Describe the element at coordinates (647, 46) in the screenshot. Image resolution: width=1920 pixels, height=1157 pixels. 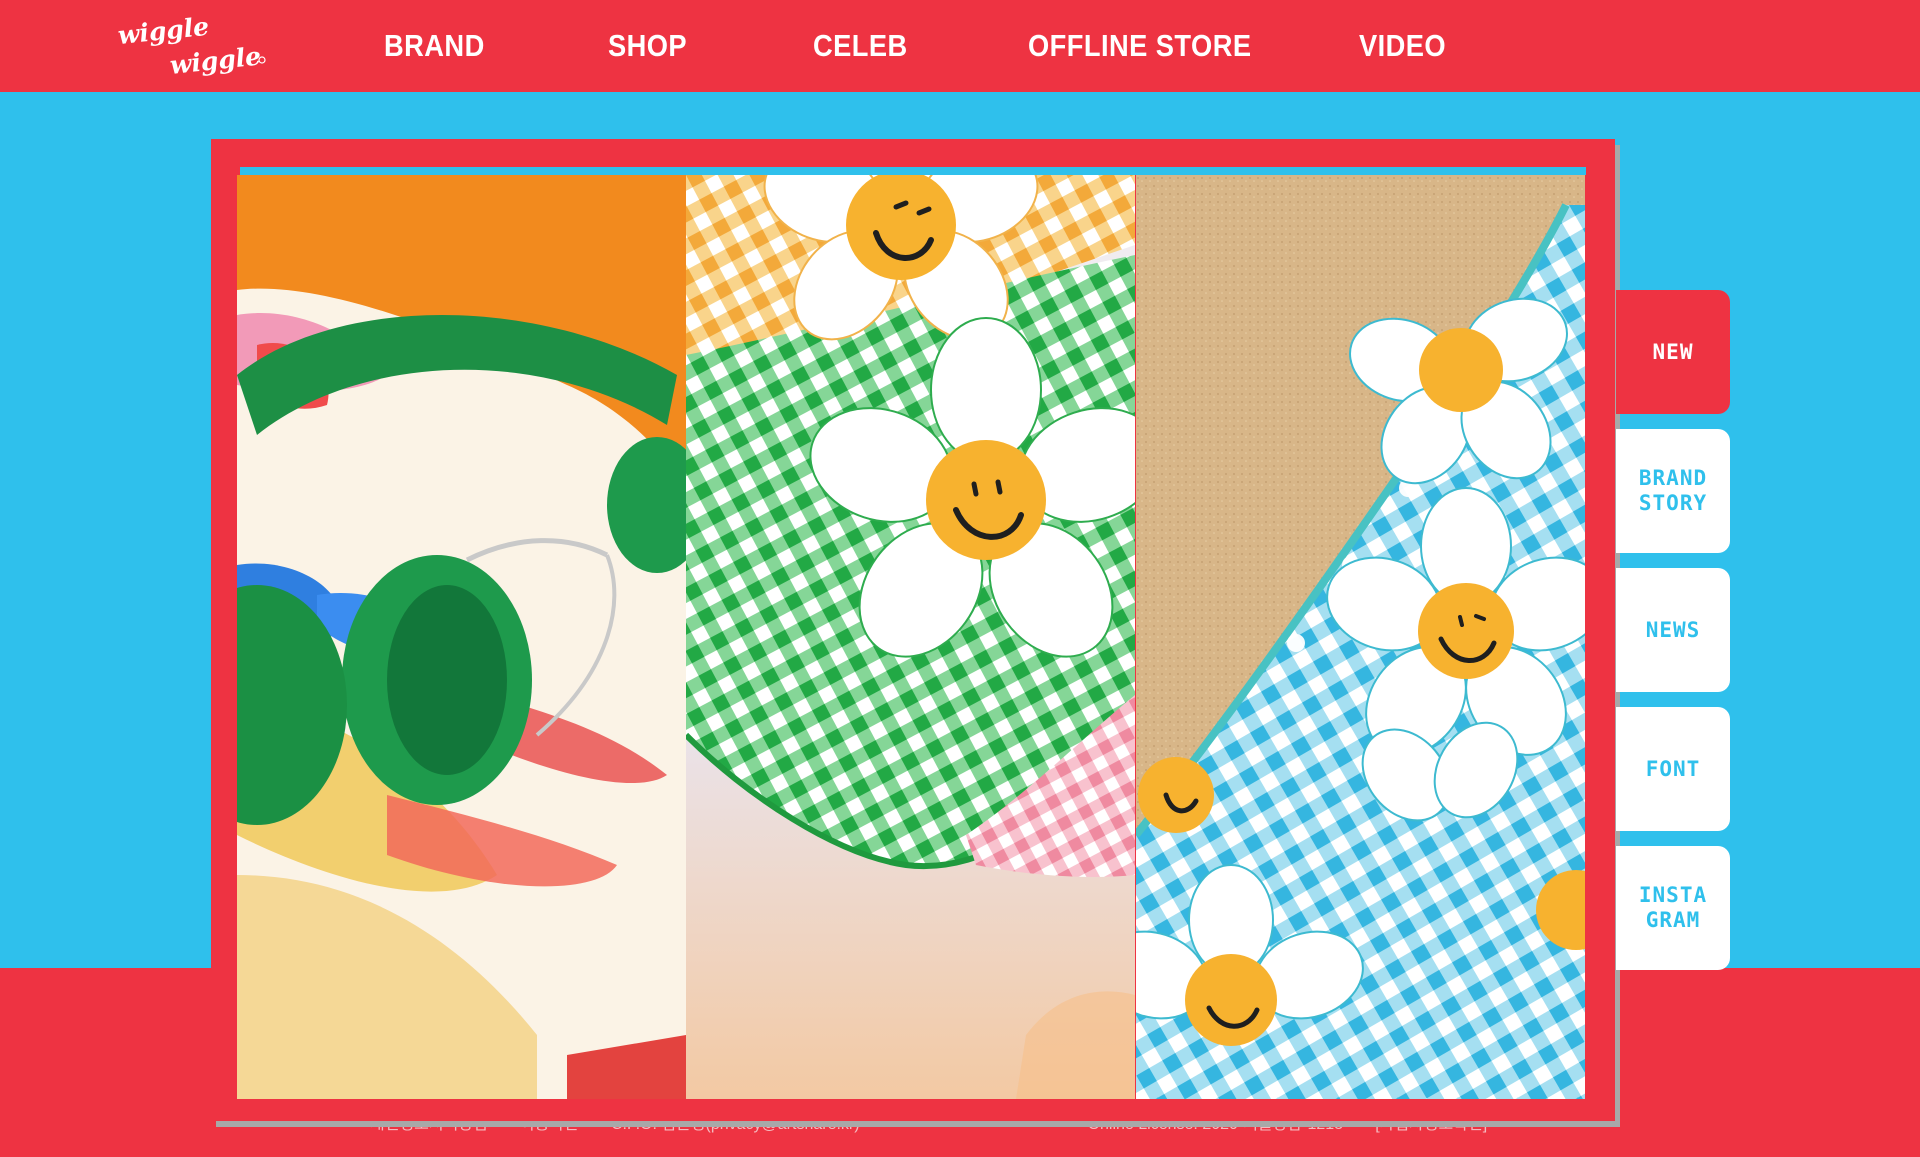
I see `nav-shop: SHOP` at that location.